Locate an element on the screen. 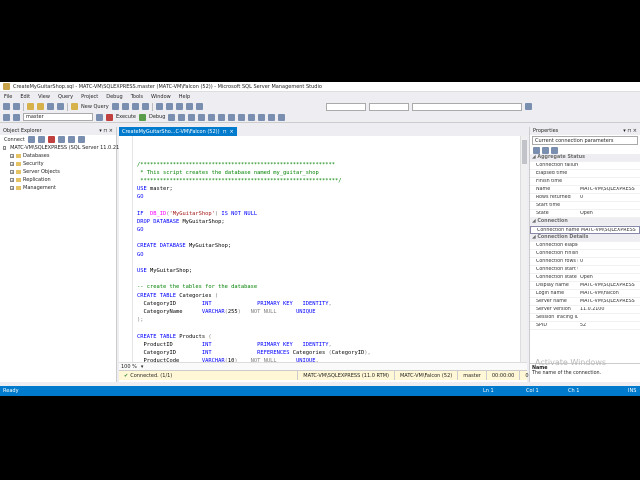  refresh-icon is located at coordinates (71, 139).